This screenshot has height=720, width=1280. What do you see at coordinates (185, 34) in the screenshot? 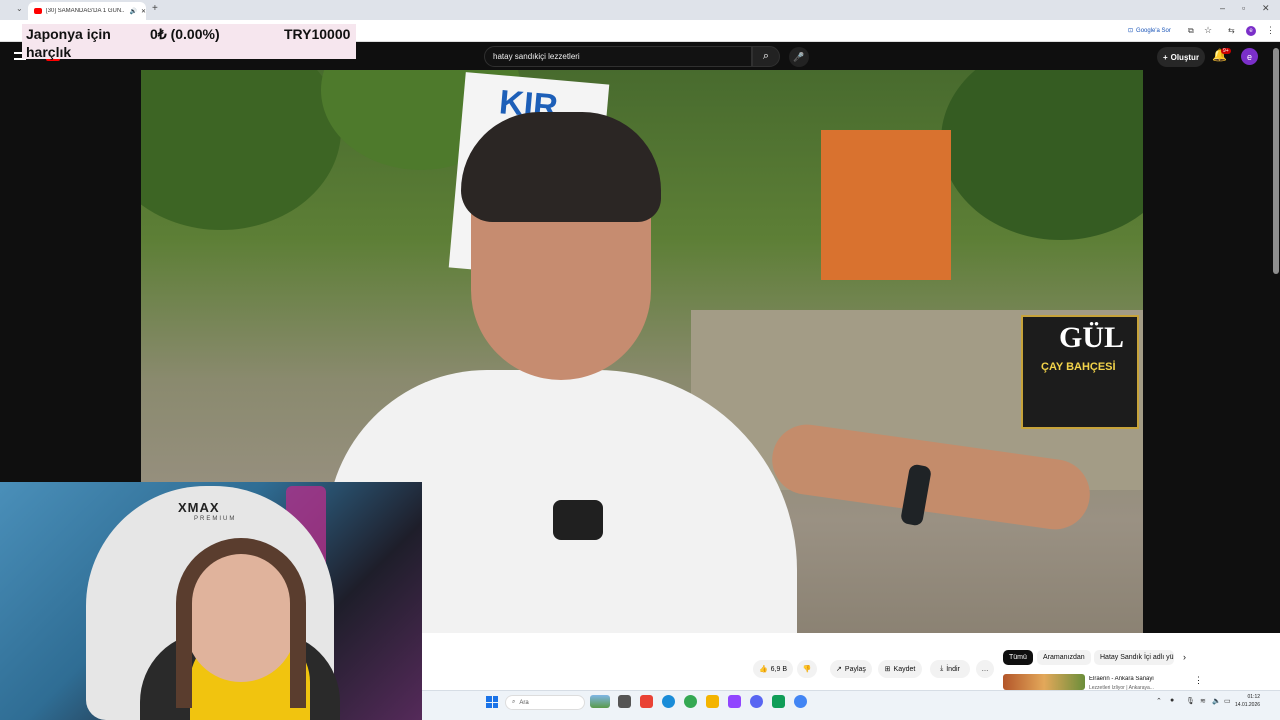
I see `goal-amount: 0₺ (0.00%)` at bounding box center [185, 34].